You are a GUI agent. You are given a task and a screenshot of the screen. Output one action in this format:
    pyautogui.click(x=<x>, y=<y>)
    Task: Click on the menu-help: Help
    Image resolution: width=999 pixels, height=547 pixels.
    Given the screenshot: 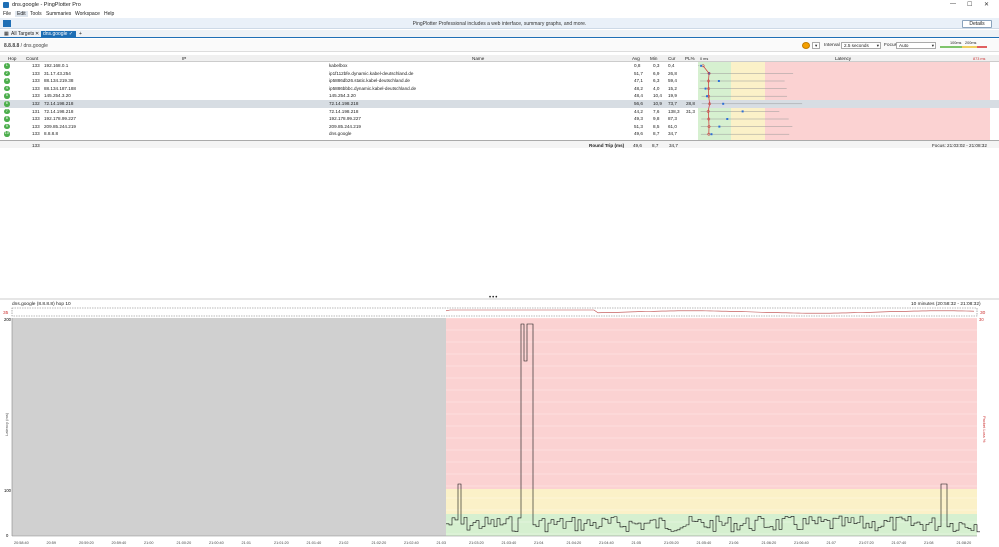 What is the action you would take?
    pyautogui.click(x=109, y=14)
    